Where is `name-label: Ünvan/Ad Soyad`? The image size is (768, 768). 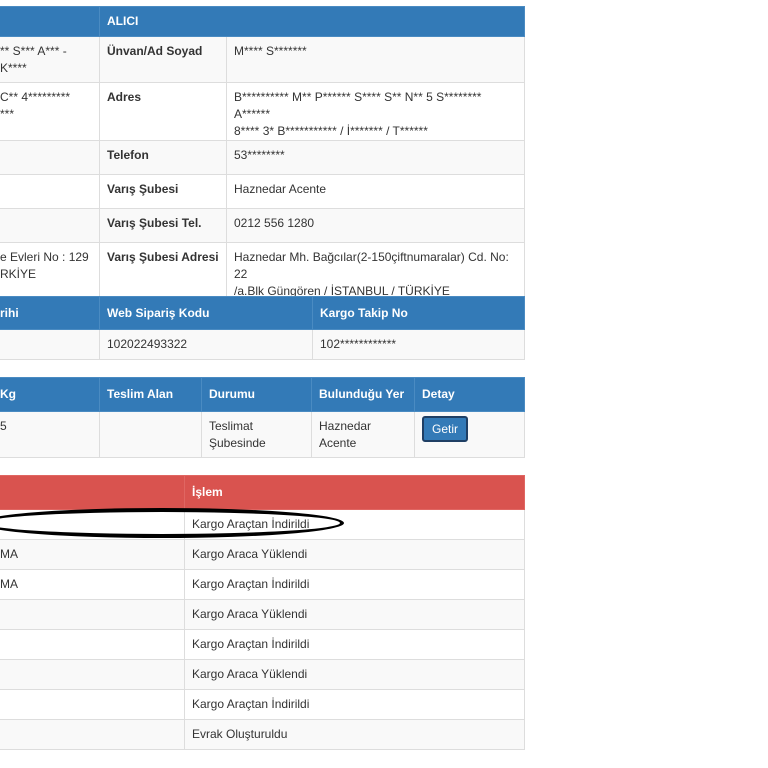
name-label: Ünvan/Ad Soyad is located at coordinates (163, 59).